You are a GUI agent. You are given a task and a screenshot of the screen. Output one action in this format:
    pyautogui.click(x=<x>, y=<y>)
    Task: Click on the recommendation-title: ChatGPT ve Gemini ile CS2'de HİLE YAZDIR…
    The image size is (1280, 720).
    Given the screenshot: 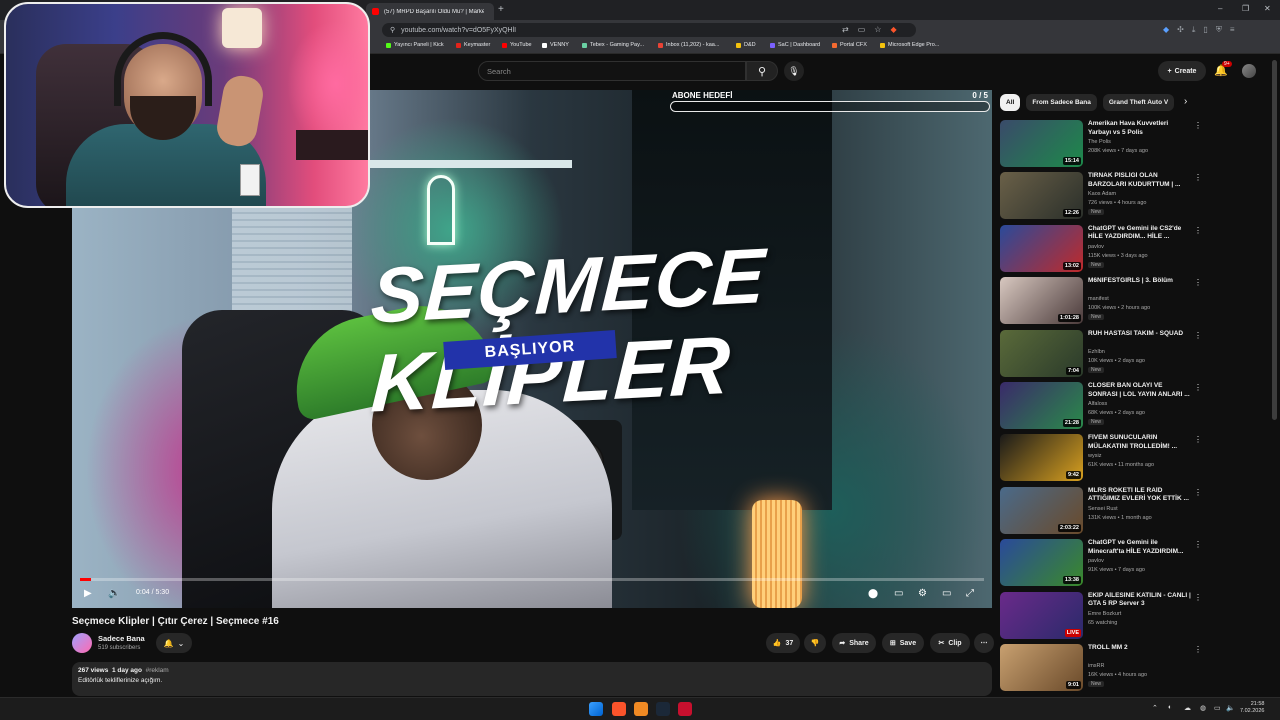 What is the action you would take?
    pyautogui.click(x=1140, y=233)
    